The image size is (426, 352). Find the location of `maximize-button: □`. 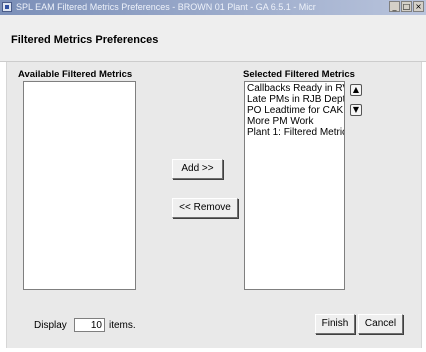

maximize-button: □ is located at coordinates (406, 6).